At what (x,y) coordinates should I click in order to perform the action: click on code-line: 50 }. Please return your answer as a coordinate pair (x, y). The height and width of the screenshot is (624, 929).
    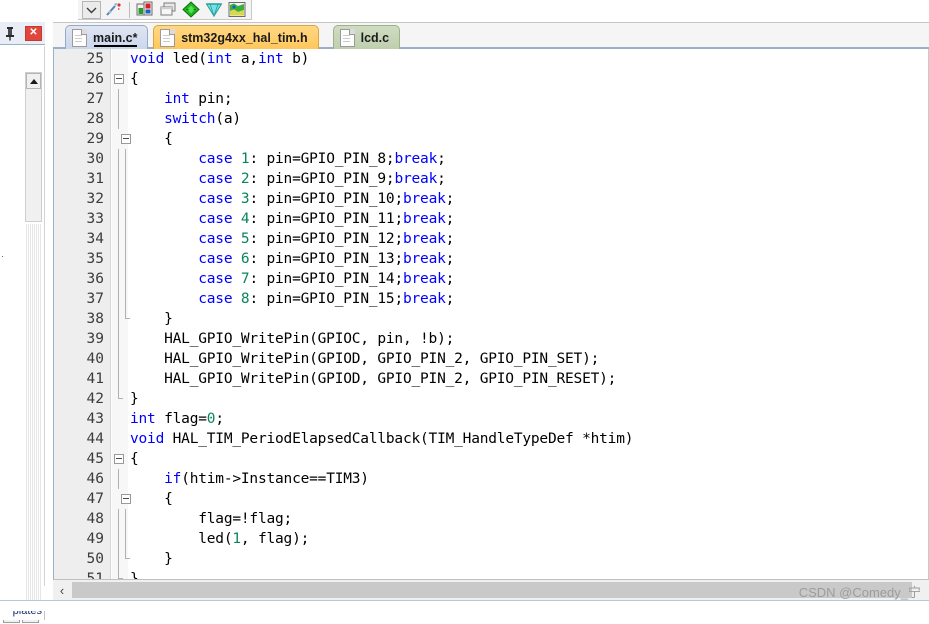
    Looking at the image, I should click on (491, 559).